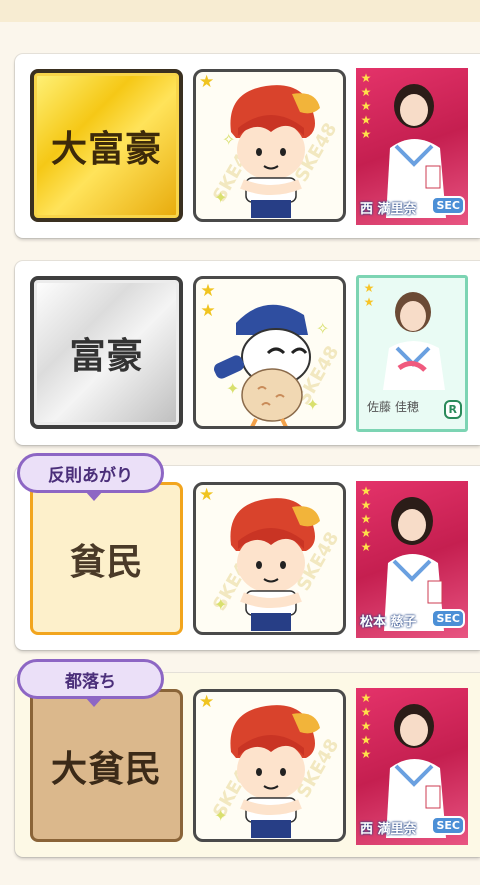 This screenshot has width=480, height=885. Describe the element at coordinates (262, 365) in the screenshot. I see `owl-mascot-icon` at that location.